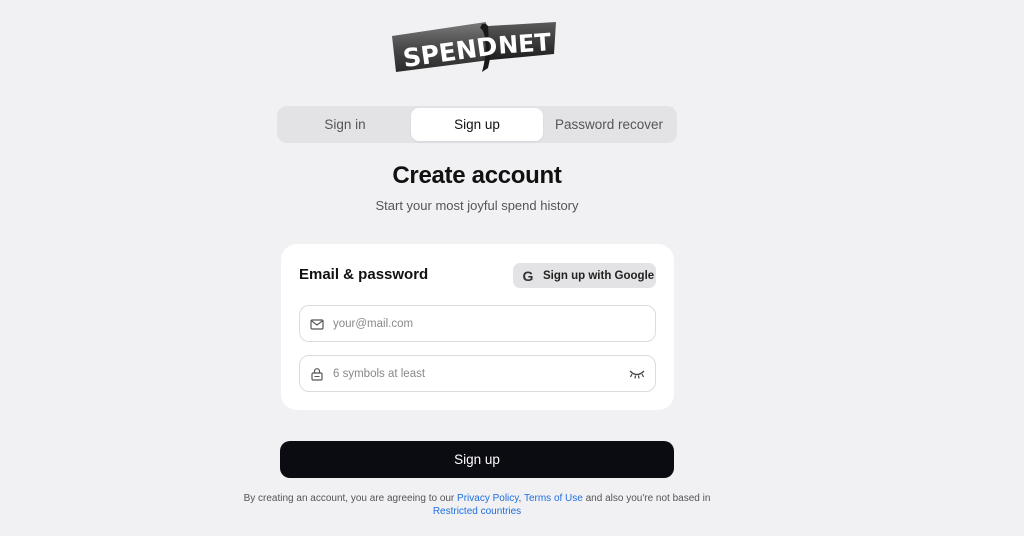  Describe the element at coordinates (477, 459) in the screenshot. I see `signup-submit-button: Sign up` at that location.